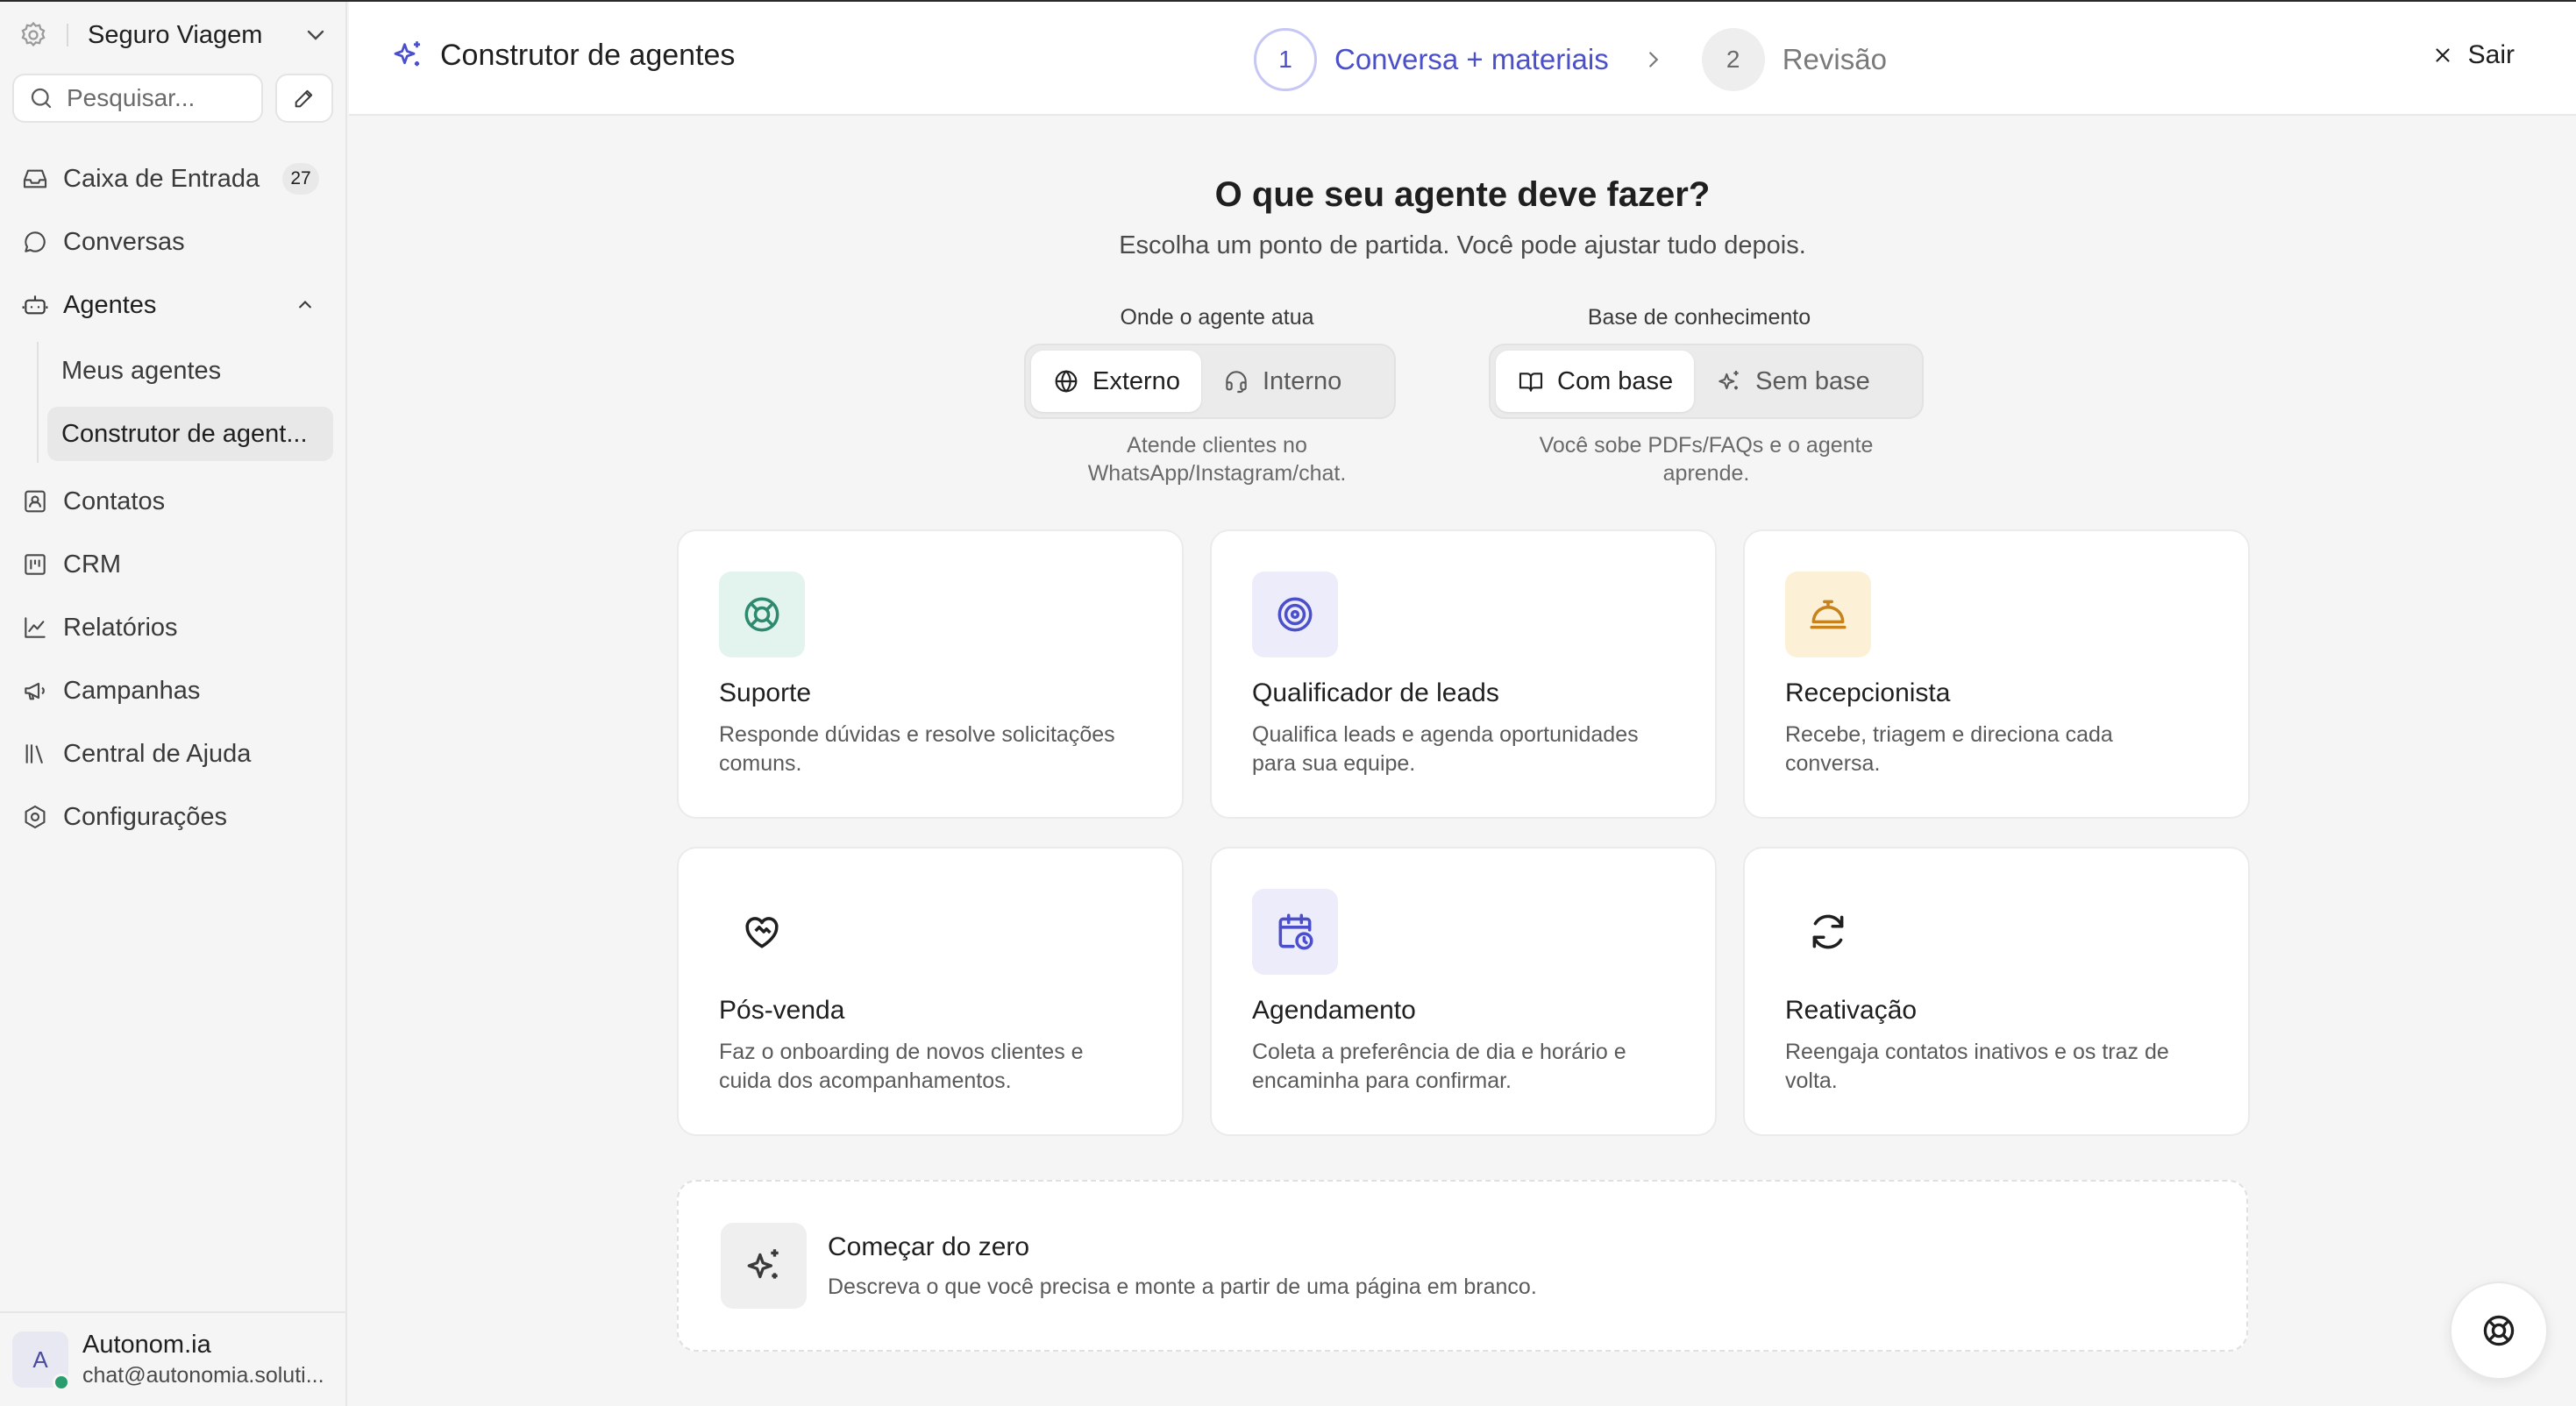  I want to click on sidebar-item-label: Caixa de Entrada, so click(161, 178).